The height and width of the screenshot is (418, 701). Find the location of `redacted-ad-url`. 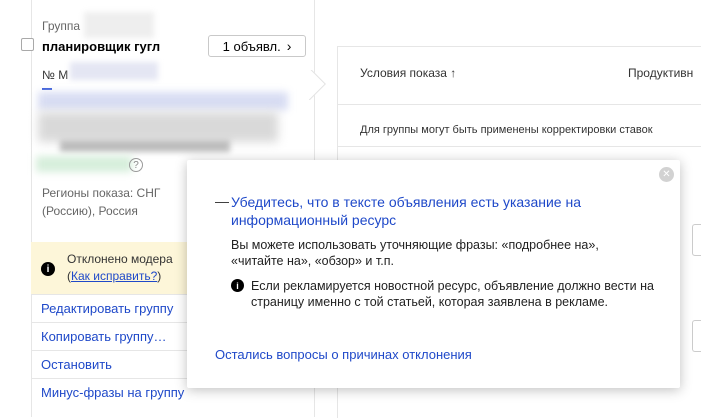

redacted-ad-url is located at coordinates (84, 164).